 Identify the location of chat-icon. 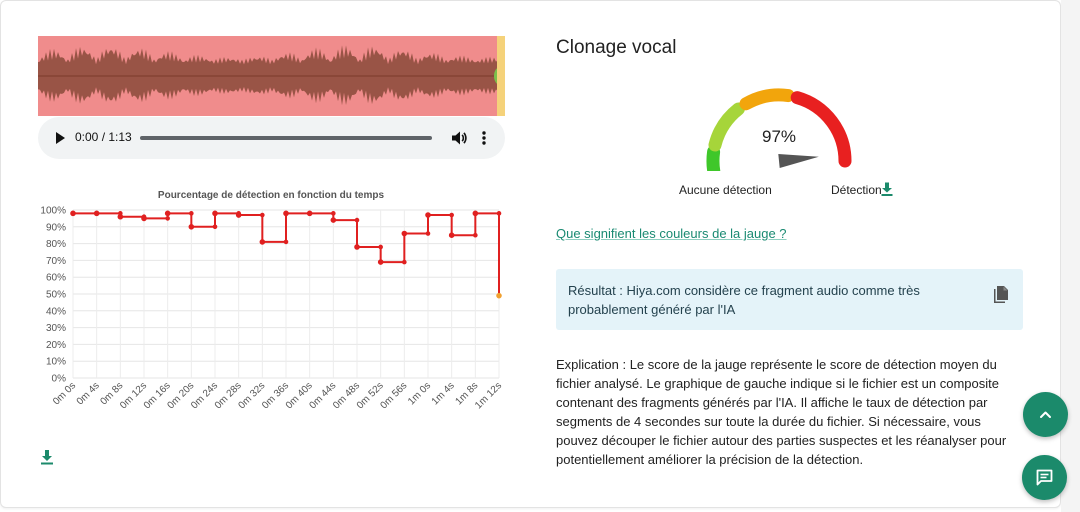
(1044, 477).